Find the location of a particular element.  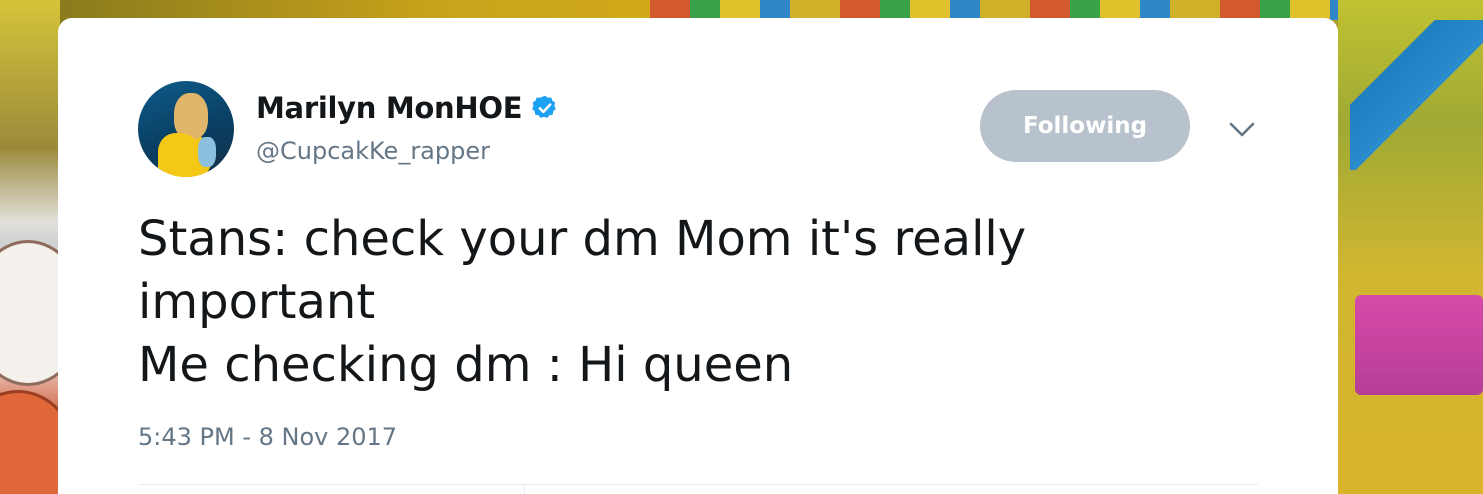

author-name-row: Marilyn MonHOE is located at coordinates (407, 108).